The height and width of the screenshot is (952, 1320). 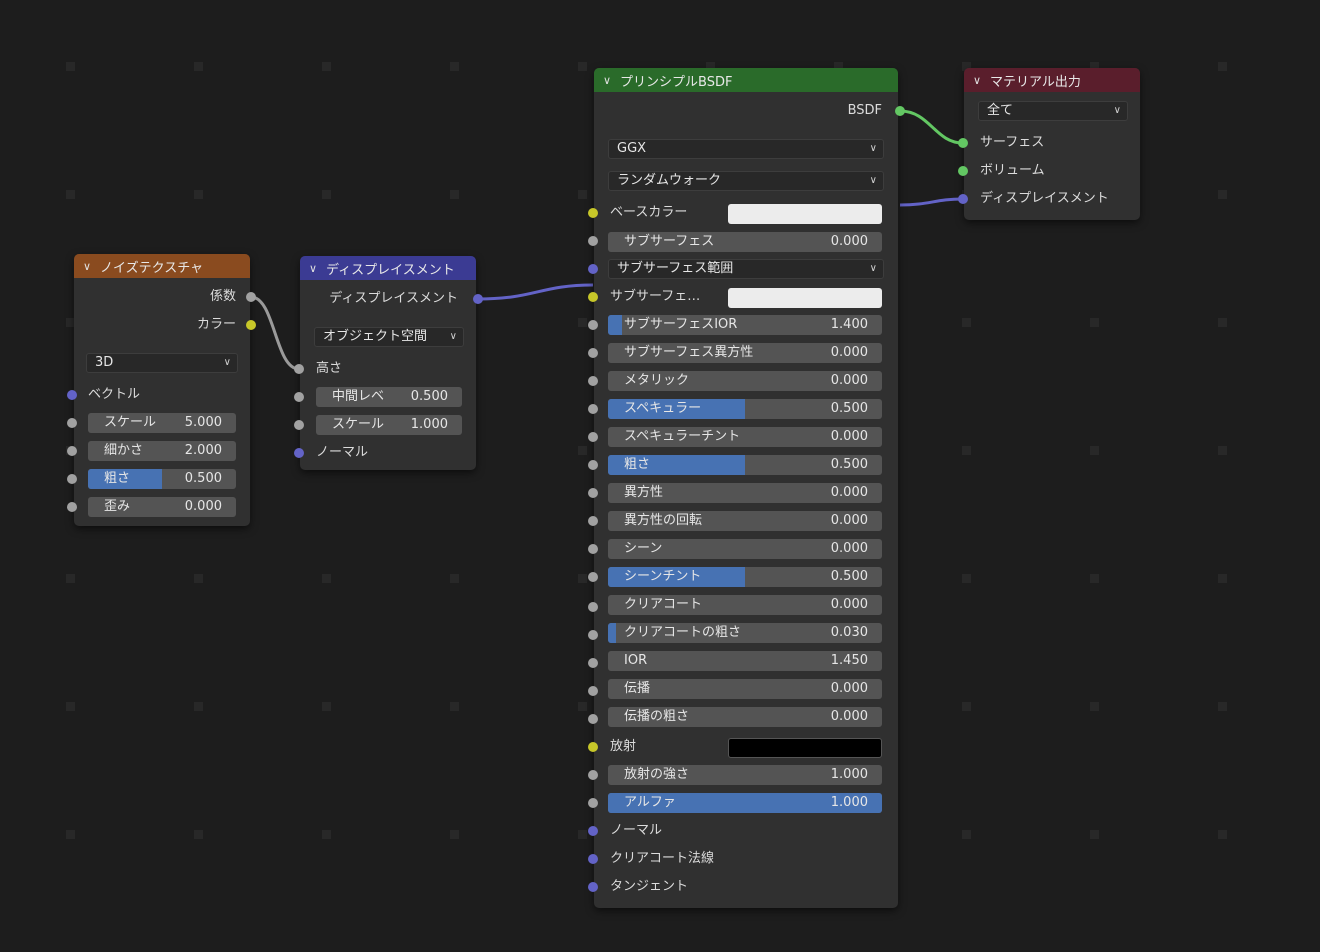 What do you see at coordinates (963, 143) in the screenshot?
I see `surface-input-socket` at bounding box center [963, 143].